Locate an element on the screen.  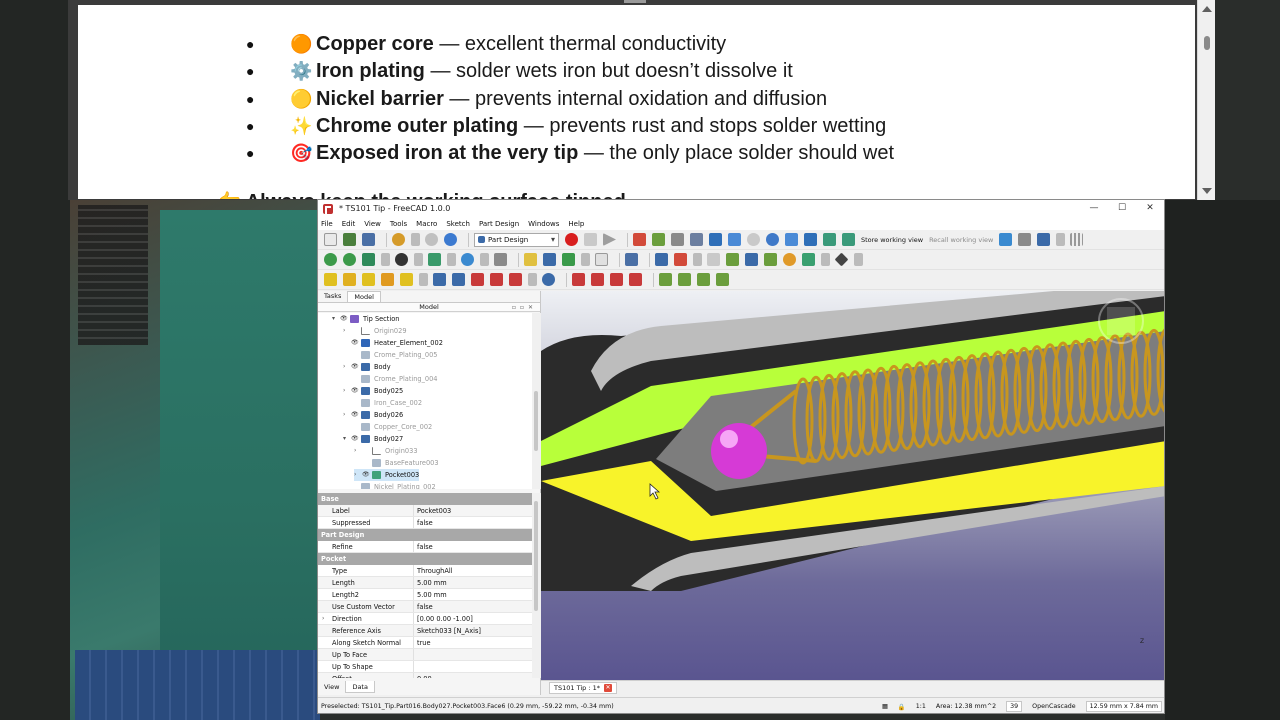
property-value: ThroughAll is located at coordinates (433, 570).